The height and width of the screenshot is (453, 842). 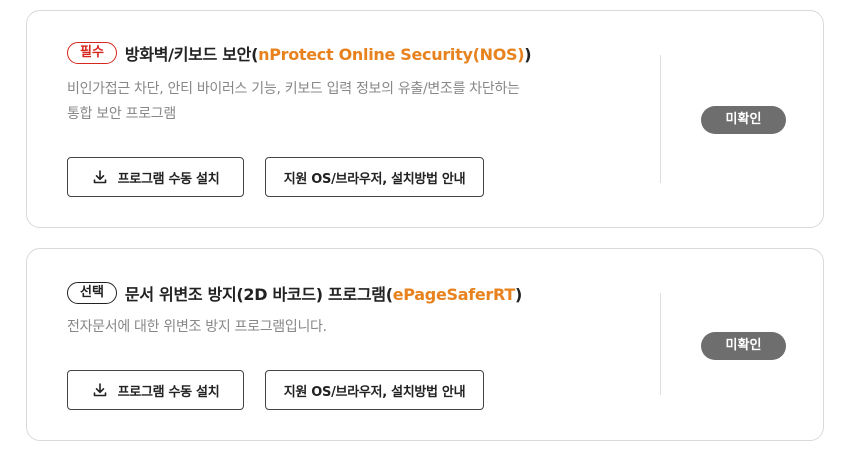 I want to click on program-title-row: 선택 문서 위변조 방지(2D 바코드) 프로그램(ePageSaferRT), so click(x=294, y=293).